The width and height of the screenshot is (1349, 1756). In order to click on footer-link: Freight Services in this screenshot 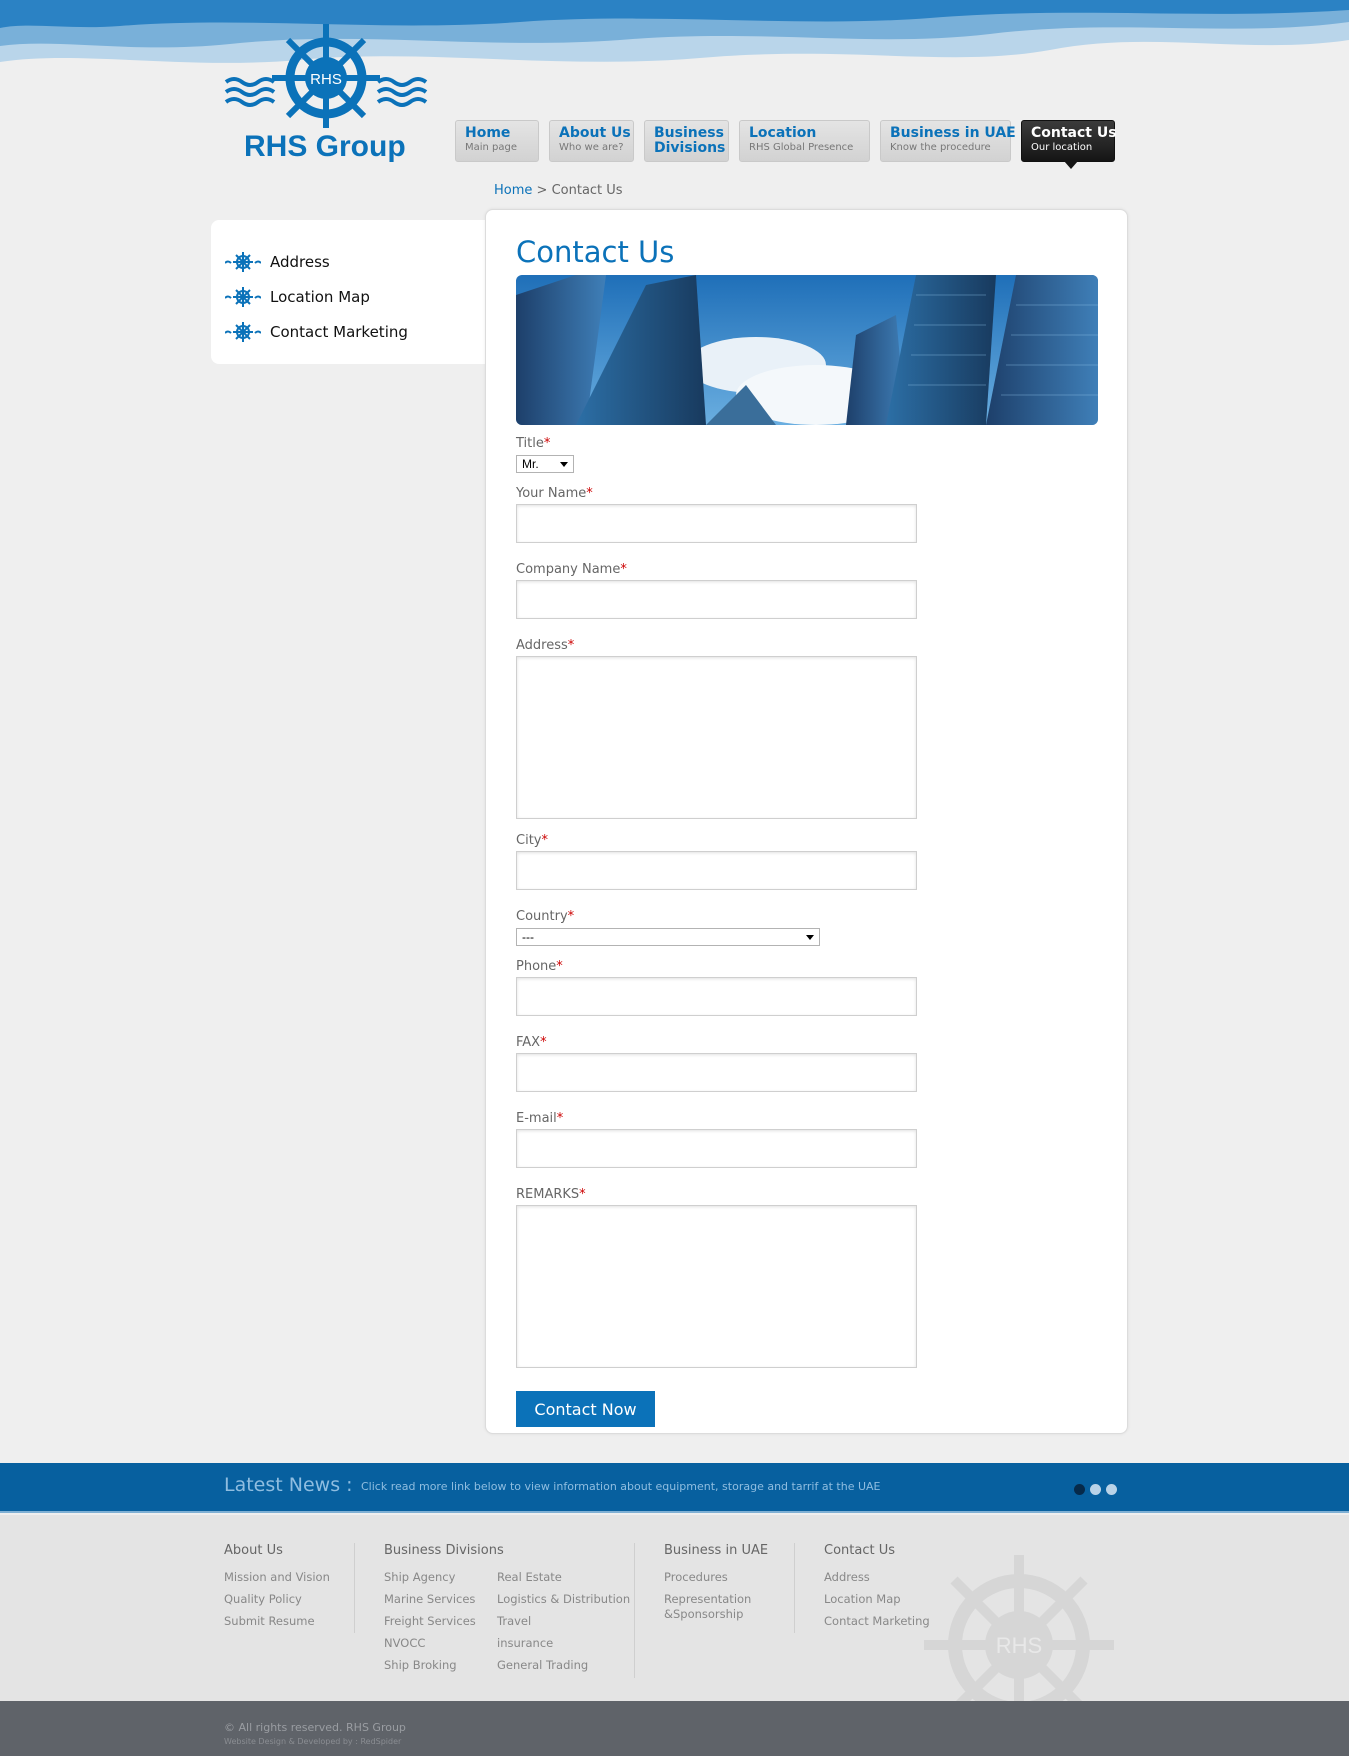, I will do `click(430, 1621)`.